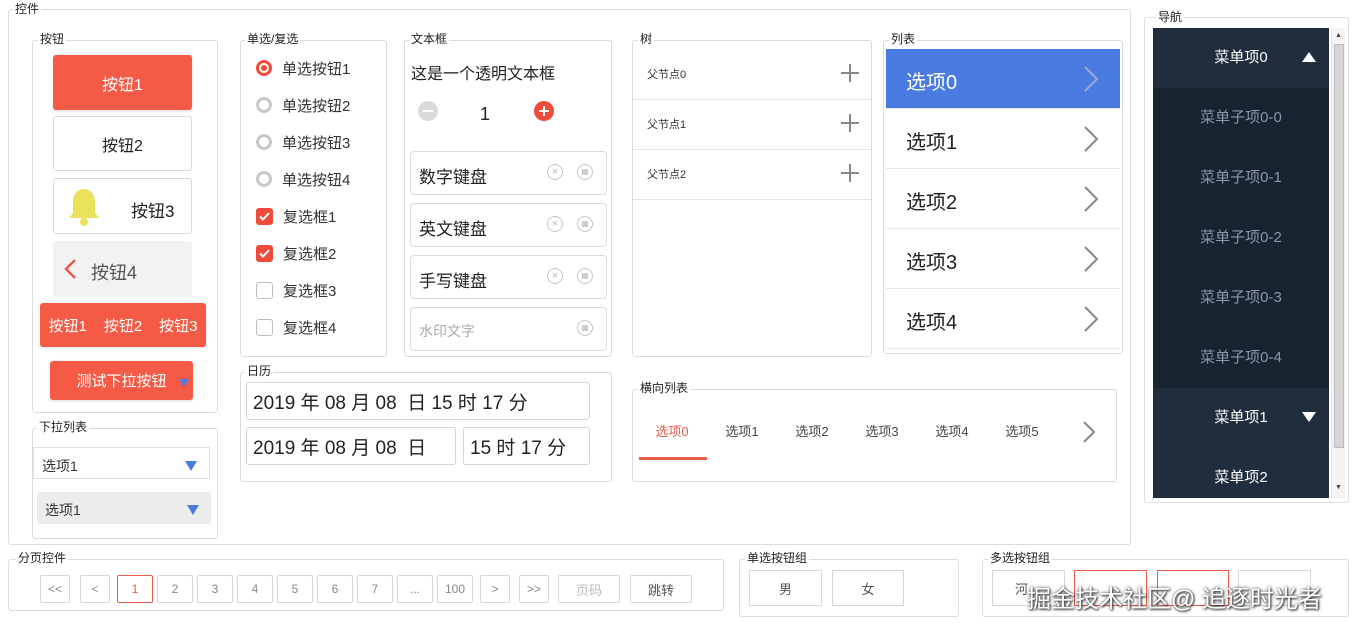 Image resolution: width=1359 pixels, height=628 pixels. What do you see at coordinates (752, 74) in the screenshot?
I see `tree-node-0: 父节点0` at bounding box center [752, 74].